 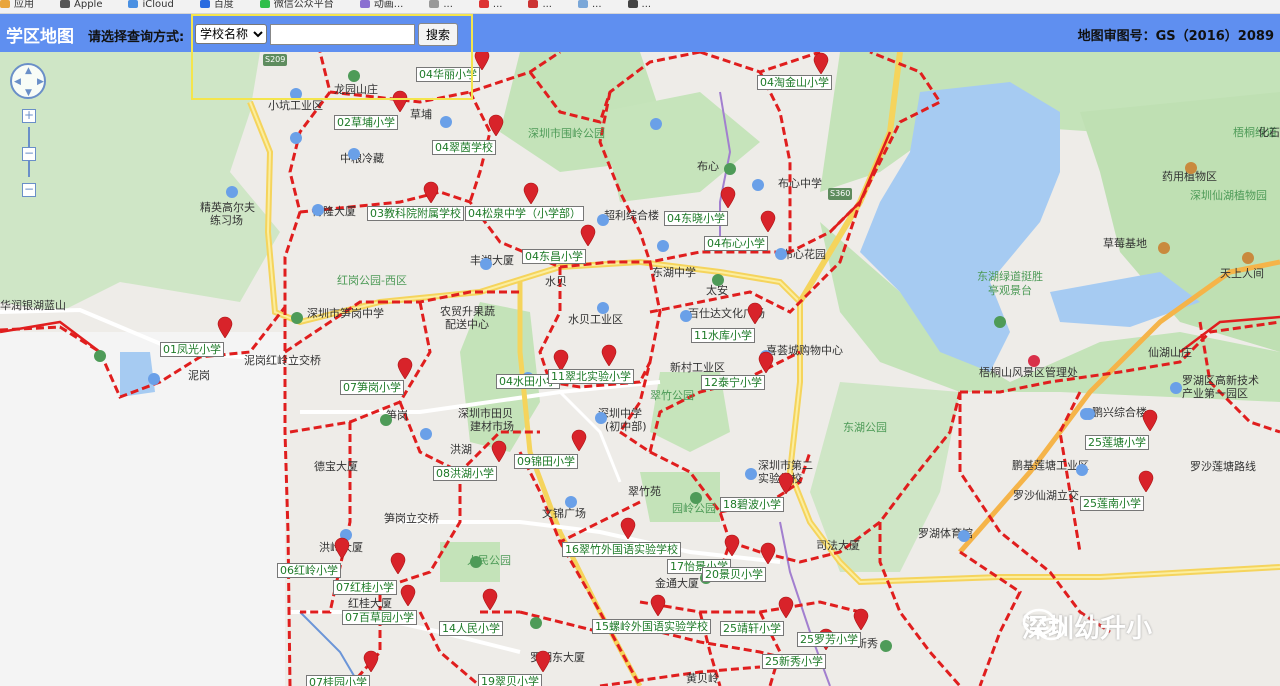 What do you see at coordinates (794, 82) in the screenshot?
I see `school-label: 04淘金山小学` at bounding box center [794, 82].